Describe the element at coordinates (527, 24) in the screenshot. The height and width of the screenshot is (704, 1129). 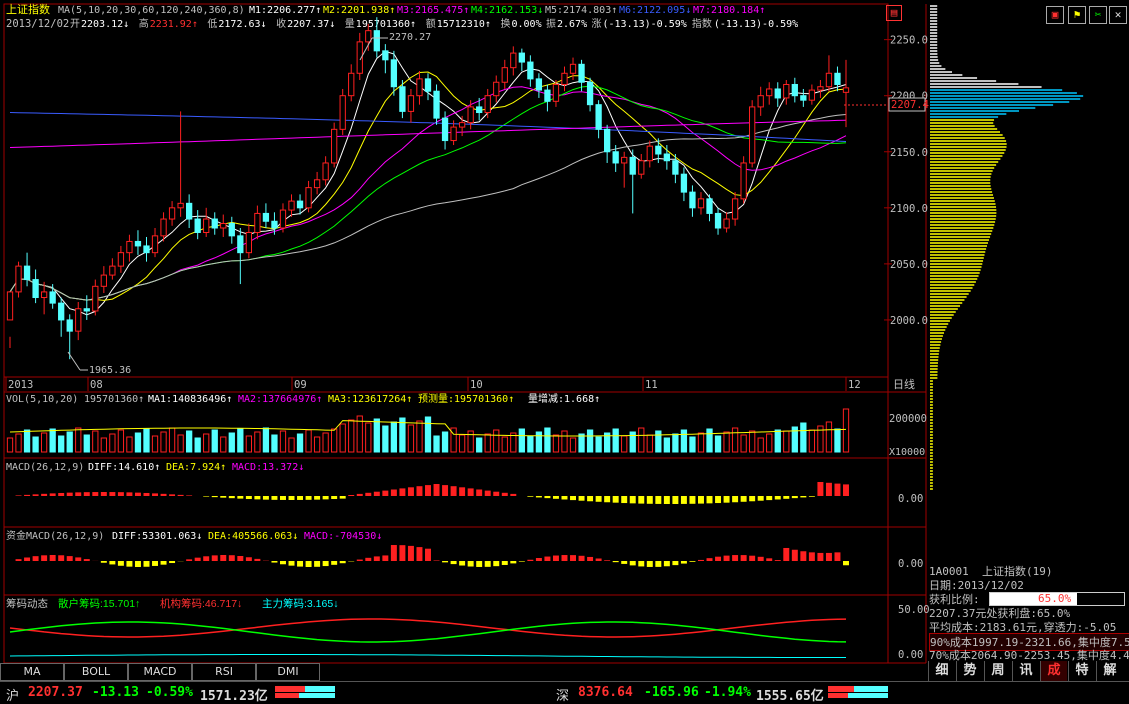
I see `ohlc-part: 0.00%` at that location.